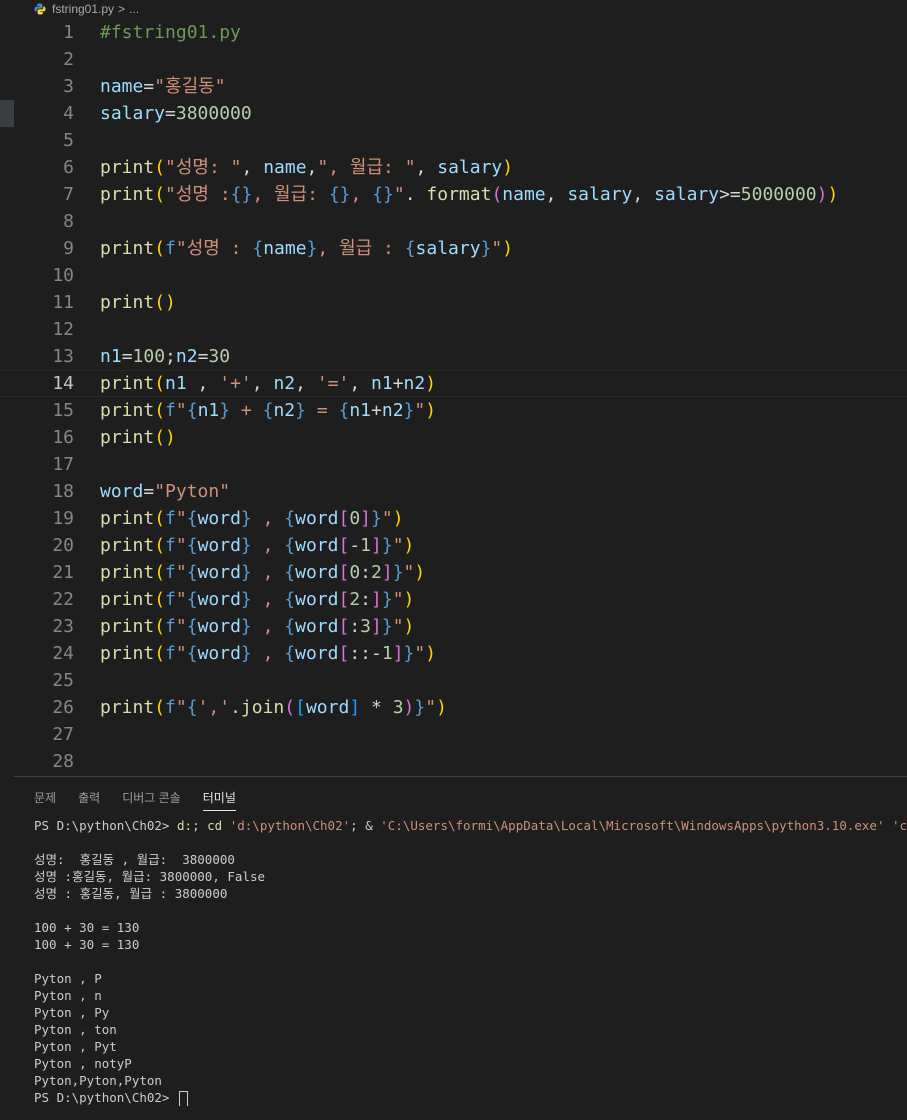 The height and width of the screenshot is (1120, 907). I want to click on code-token: ], so click(376, 626).